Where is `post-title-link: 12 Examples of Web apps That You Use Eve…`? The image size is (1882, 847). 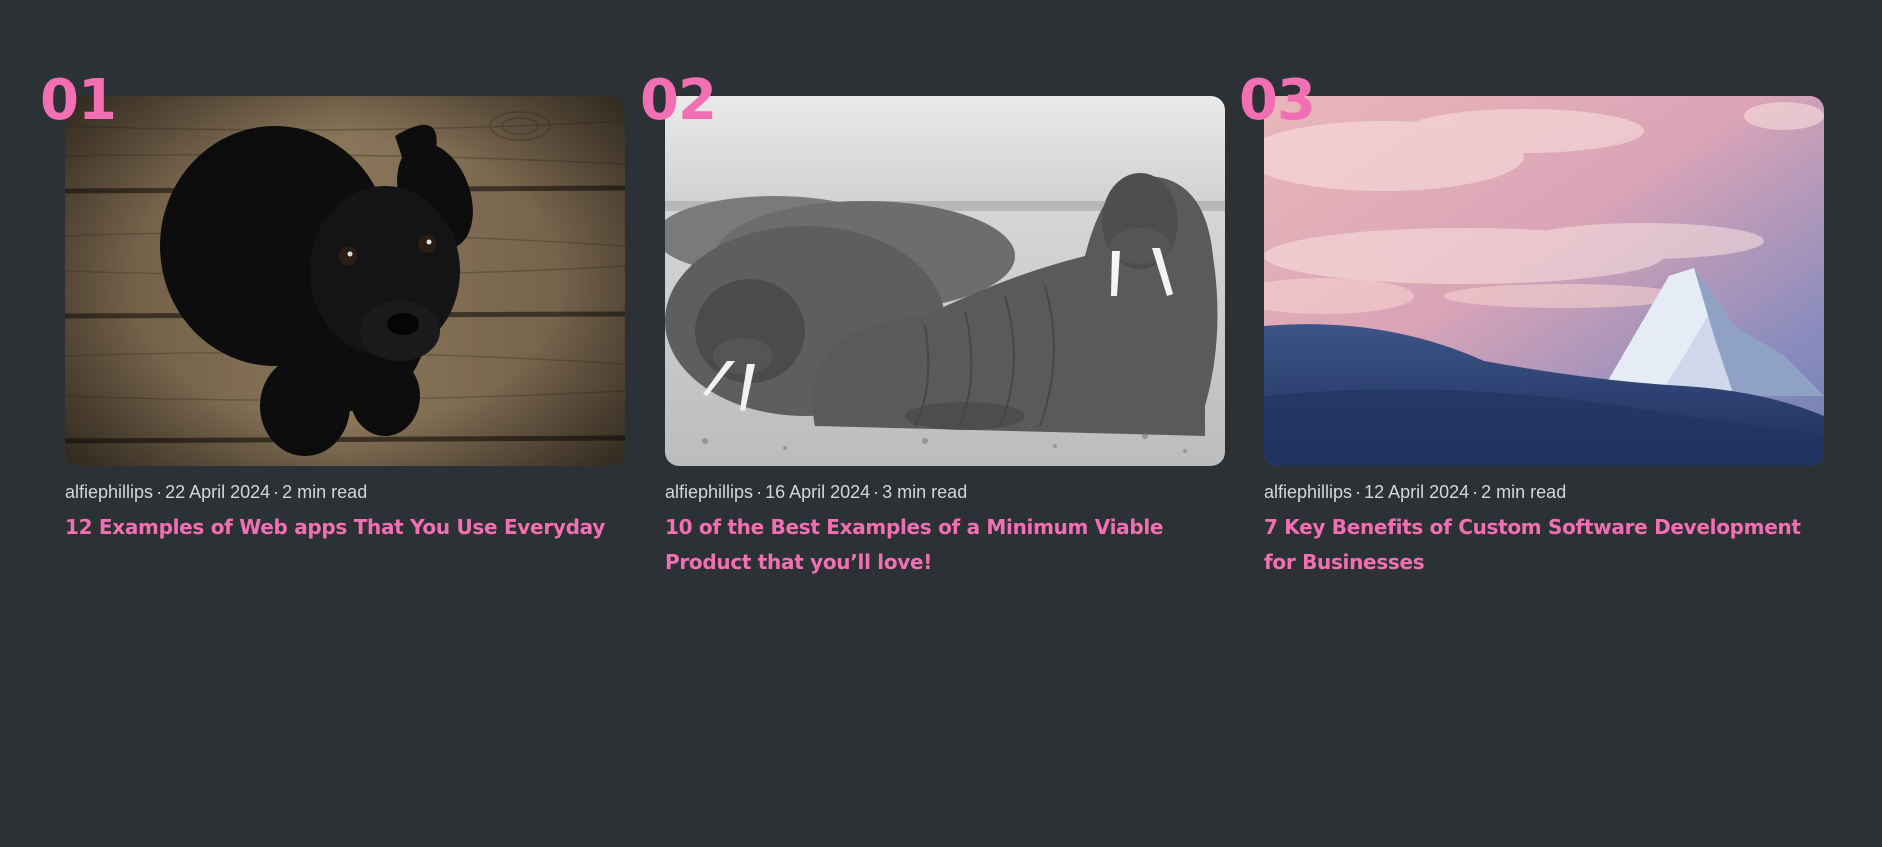 post-title-link: 12 Examples of Web apps That You Use Eve… is located at coordinates (345, 527).